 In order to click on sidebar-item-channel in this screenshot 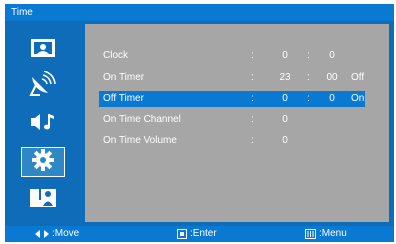, I will do `click(43, 85)`.